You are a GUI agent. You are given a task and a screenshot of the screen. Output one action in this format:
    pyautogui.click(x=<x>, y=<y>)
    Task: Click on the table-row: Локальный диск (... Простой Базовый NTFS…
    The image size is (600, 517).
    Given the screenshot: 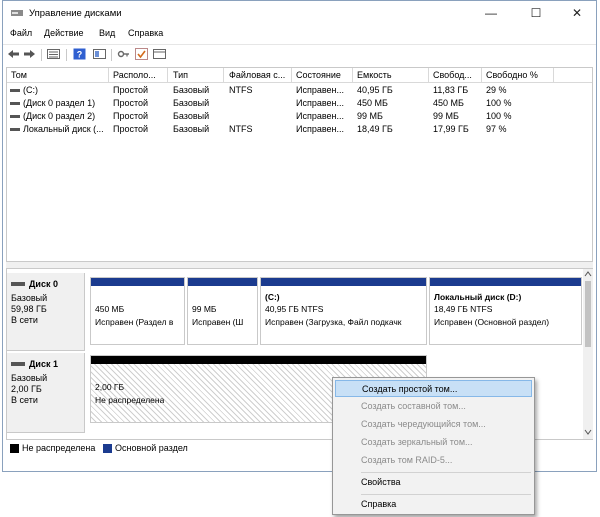 What is the action you would take?
    pyautogui.click(x=299, y=129)
    